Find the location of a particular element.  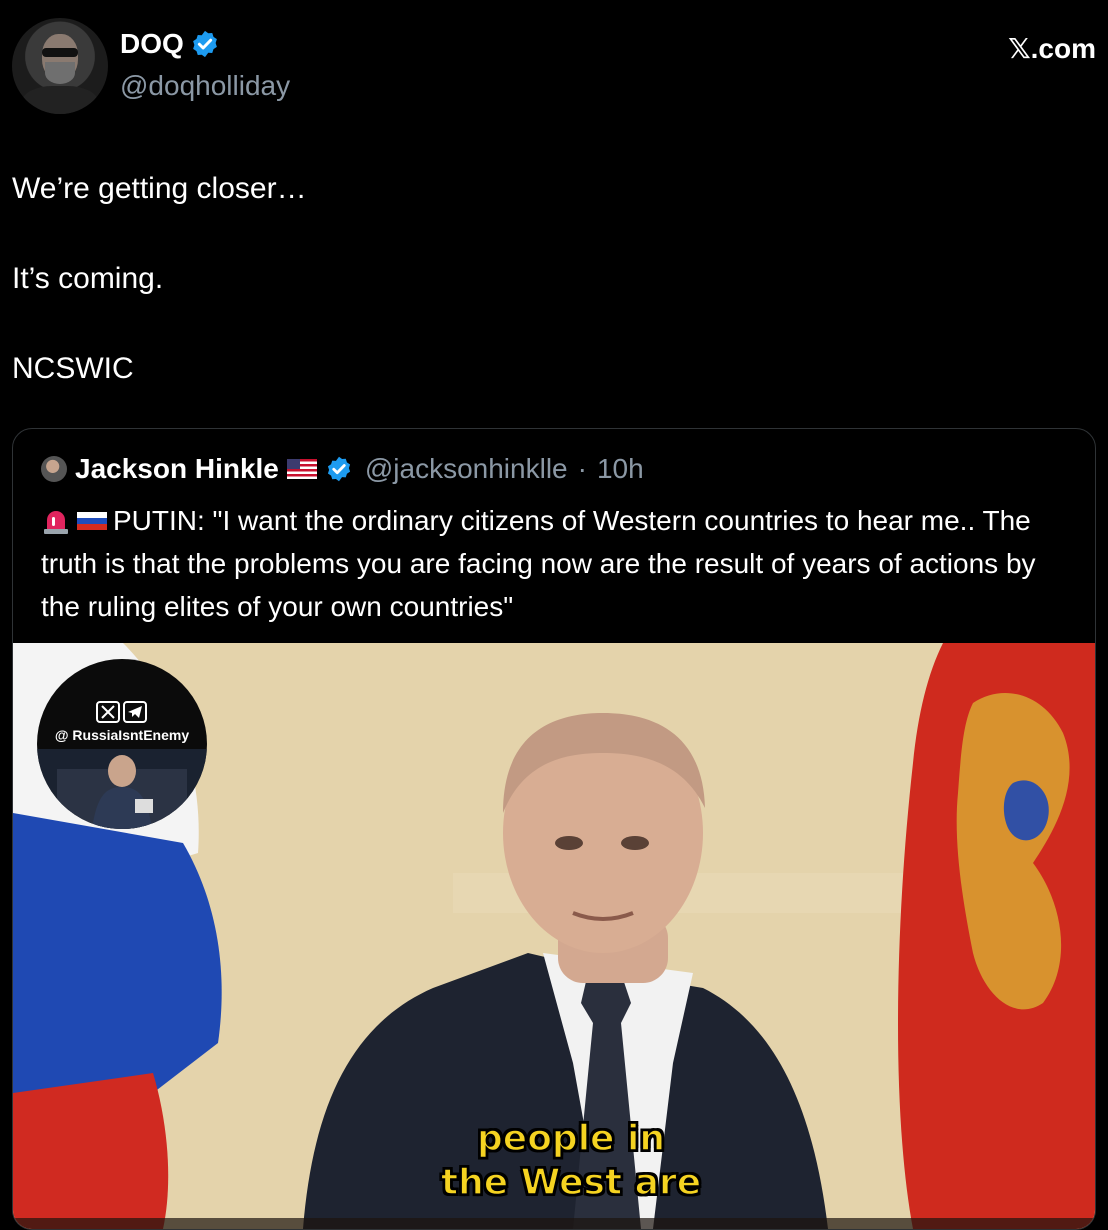

author-name-row: DOQ is located at coordinates (170, 44).